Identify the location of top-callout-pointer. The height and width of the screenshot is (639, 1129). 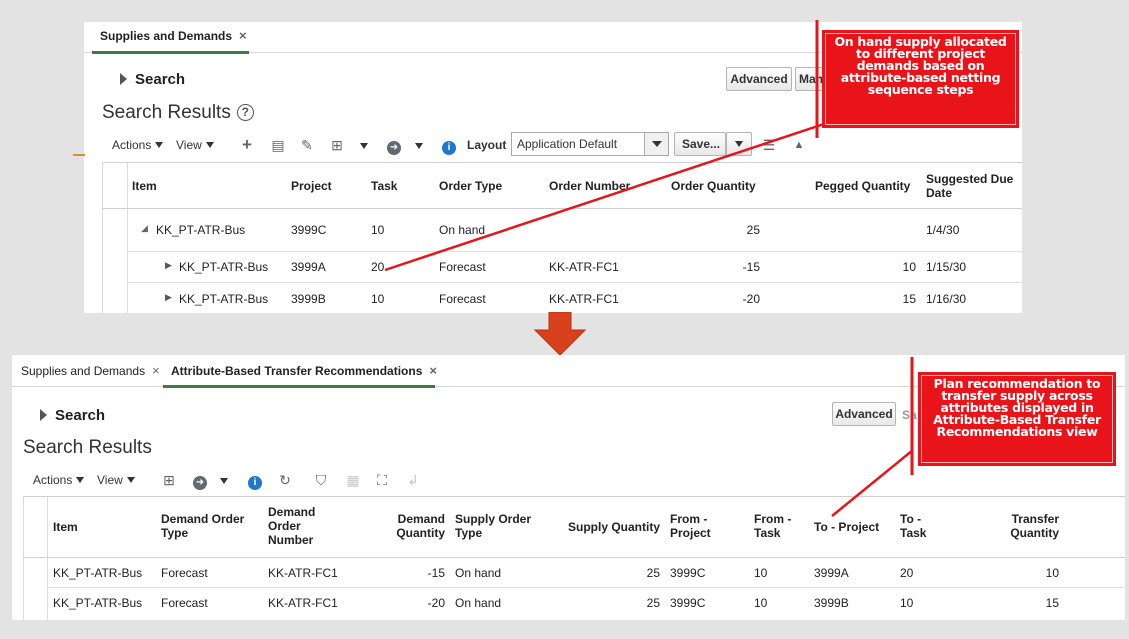
(607, 196).